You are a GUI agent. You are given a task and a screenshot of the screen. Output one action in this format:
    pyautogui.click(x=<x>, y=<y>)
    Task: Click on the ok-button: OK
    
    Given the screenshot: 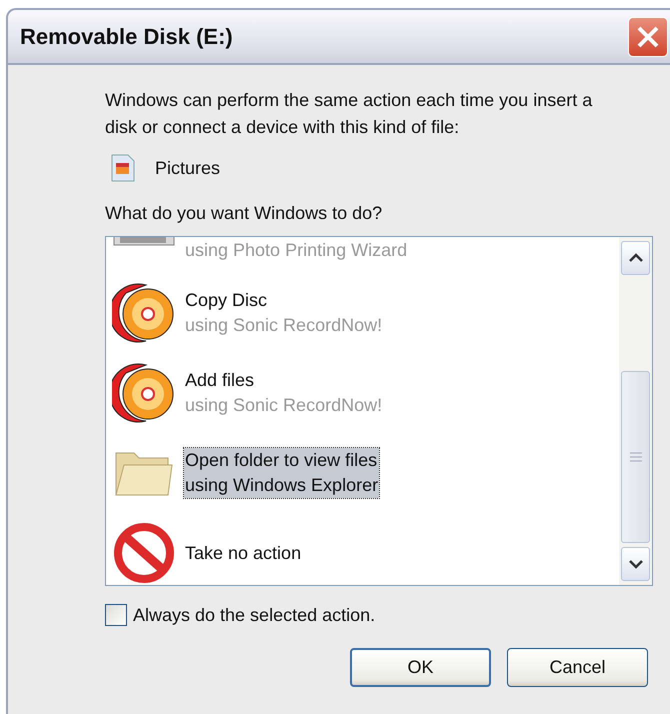 What is the action you would take?
    pyautogui.click(x=420, y=667)
    